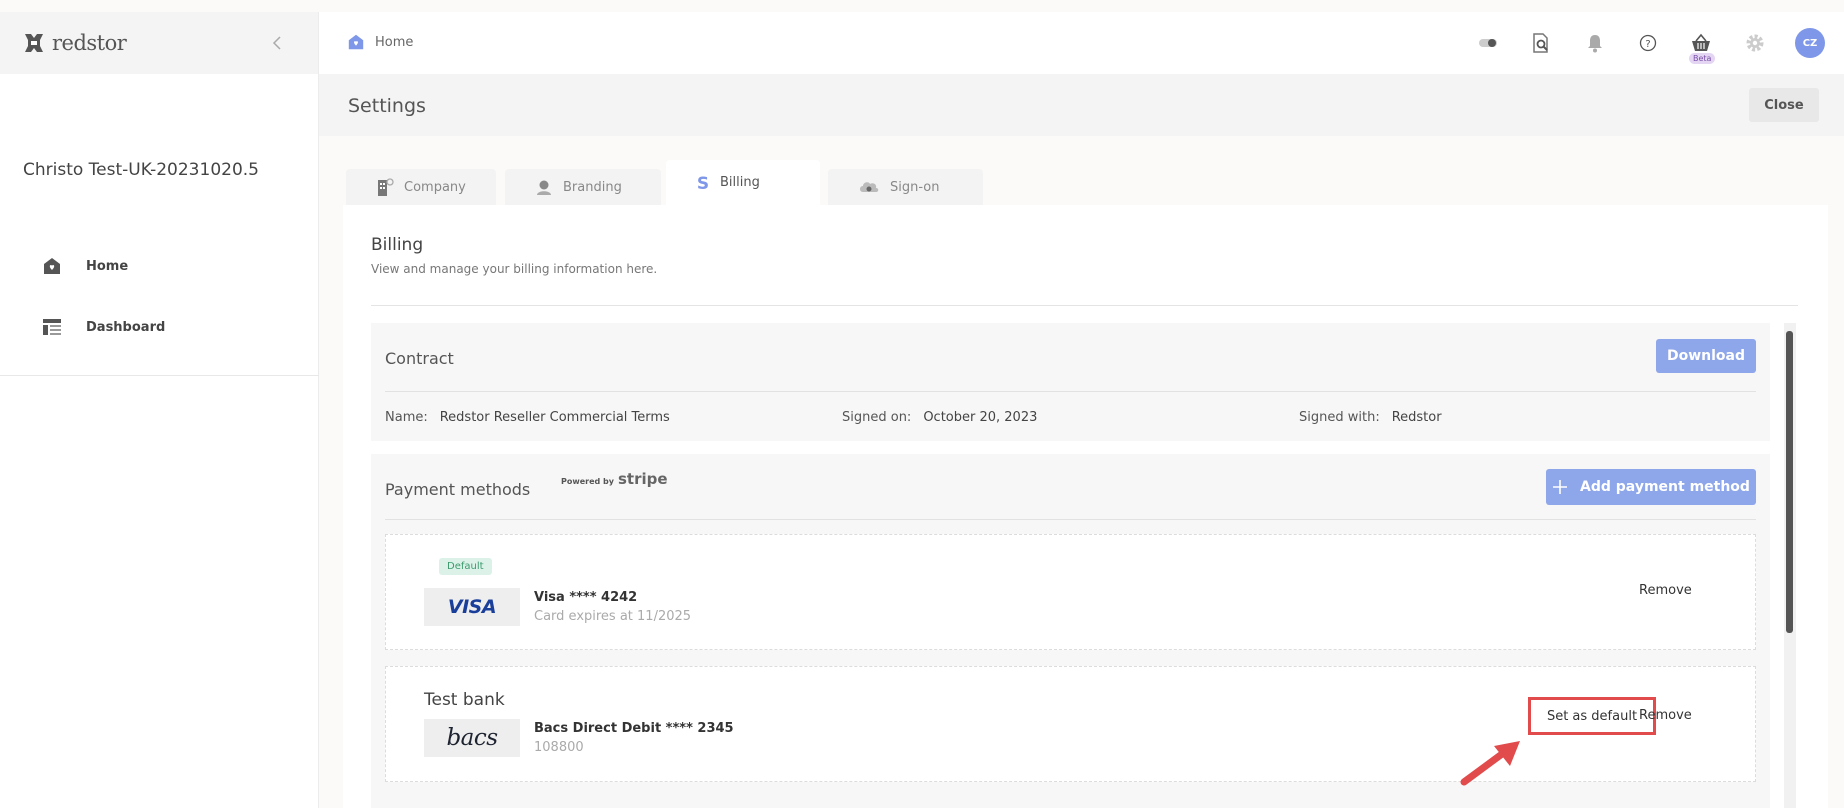  I want to click on payment-methods-title: Payment methods, so click(458, 489).